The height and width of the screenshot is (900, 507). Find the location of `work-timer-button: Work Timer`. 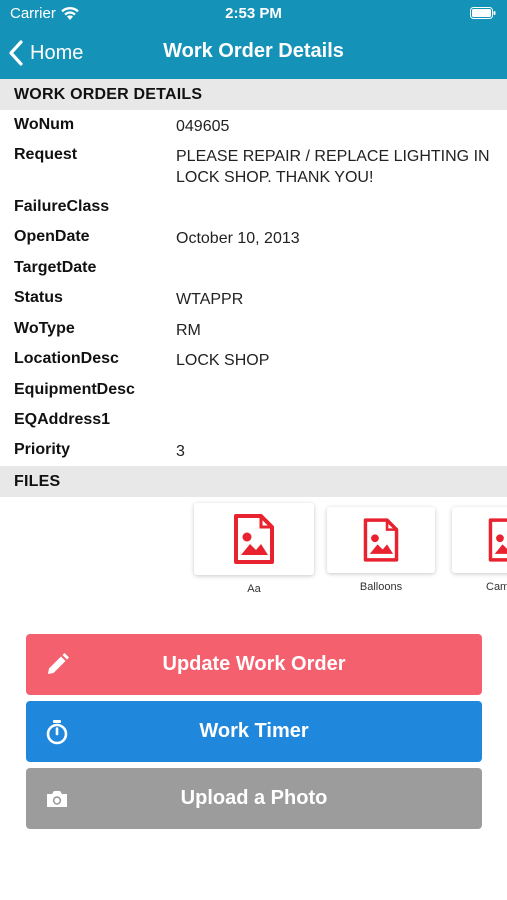

work-timer-button: Work Timer is located at coordinates (254, 731).